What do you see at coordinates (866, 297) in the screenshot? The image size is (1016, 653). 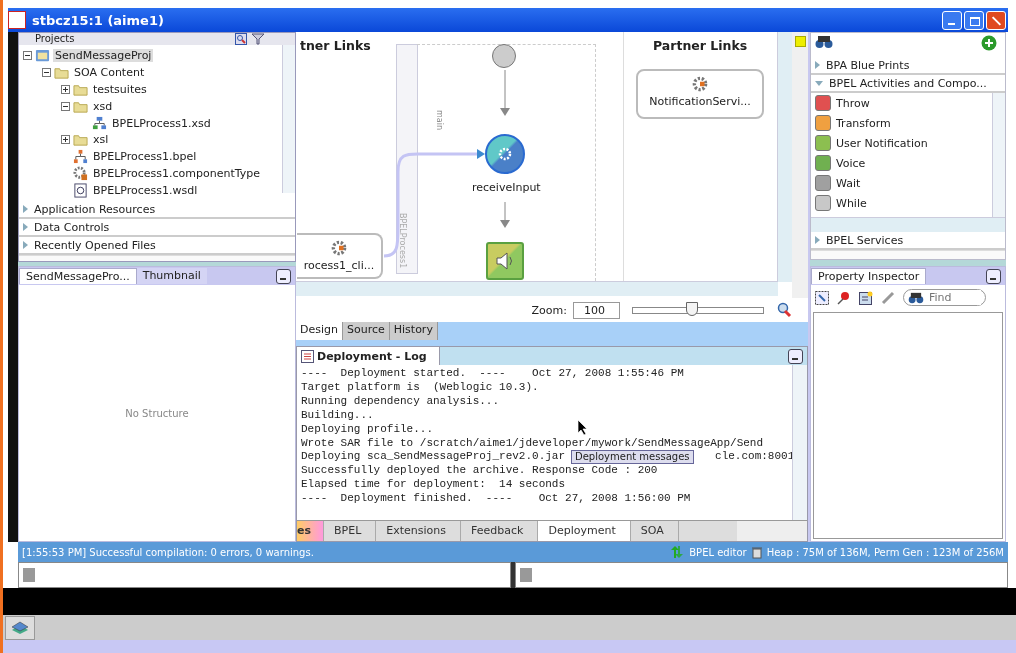 I see `edit-icon` at bounding box center [866, 297].